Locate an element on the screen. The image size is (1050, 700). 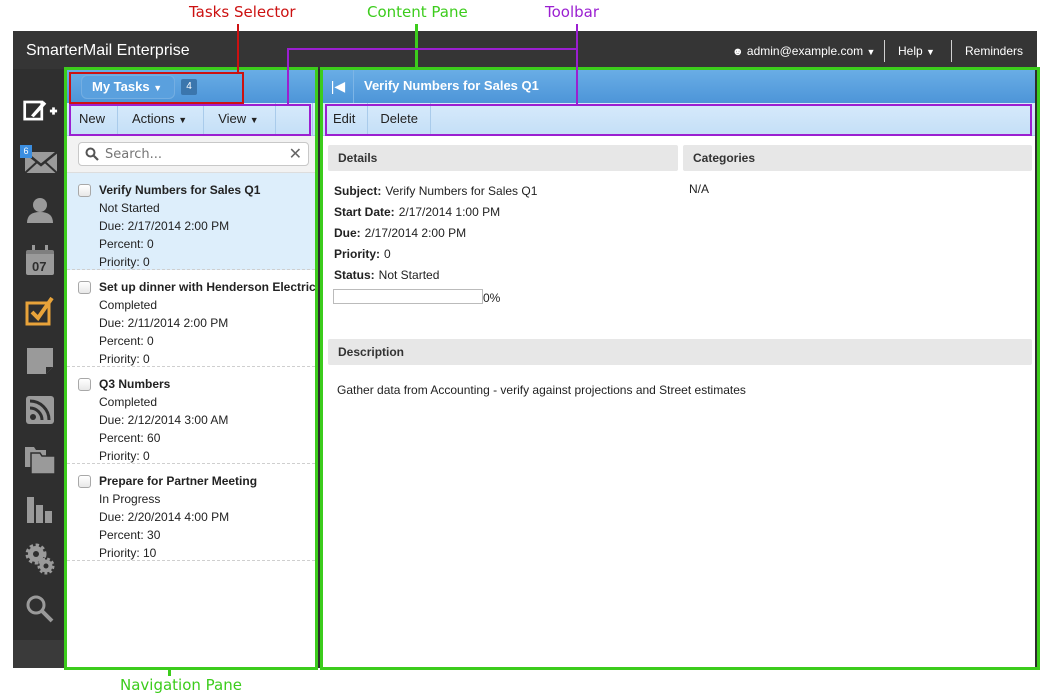
tasks-selector-annotation: Tasks Selector is located at coordinates (242, 12).